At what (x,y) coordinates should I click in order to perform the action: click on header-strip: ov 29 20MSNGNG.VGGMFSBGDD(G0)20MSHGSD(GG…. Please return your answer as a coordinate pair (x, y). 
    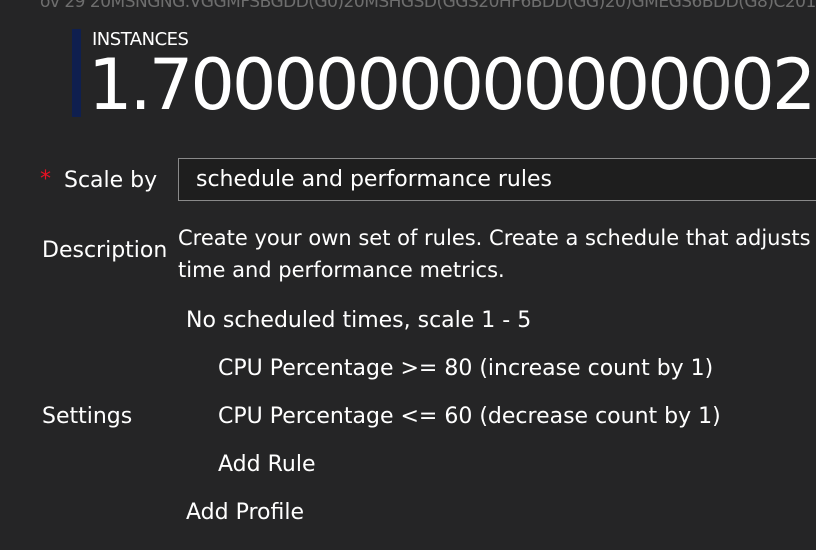
    Looking at the image, I should click on (428, 6).